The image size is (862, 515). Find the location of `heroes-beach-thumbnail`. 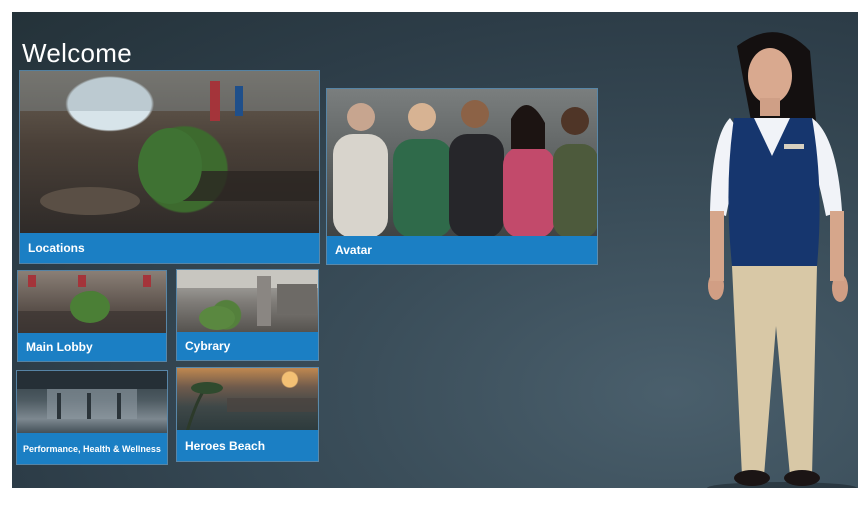

heroes-beach-thumbnail is located at coordinates (247, 400).